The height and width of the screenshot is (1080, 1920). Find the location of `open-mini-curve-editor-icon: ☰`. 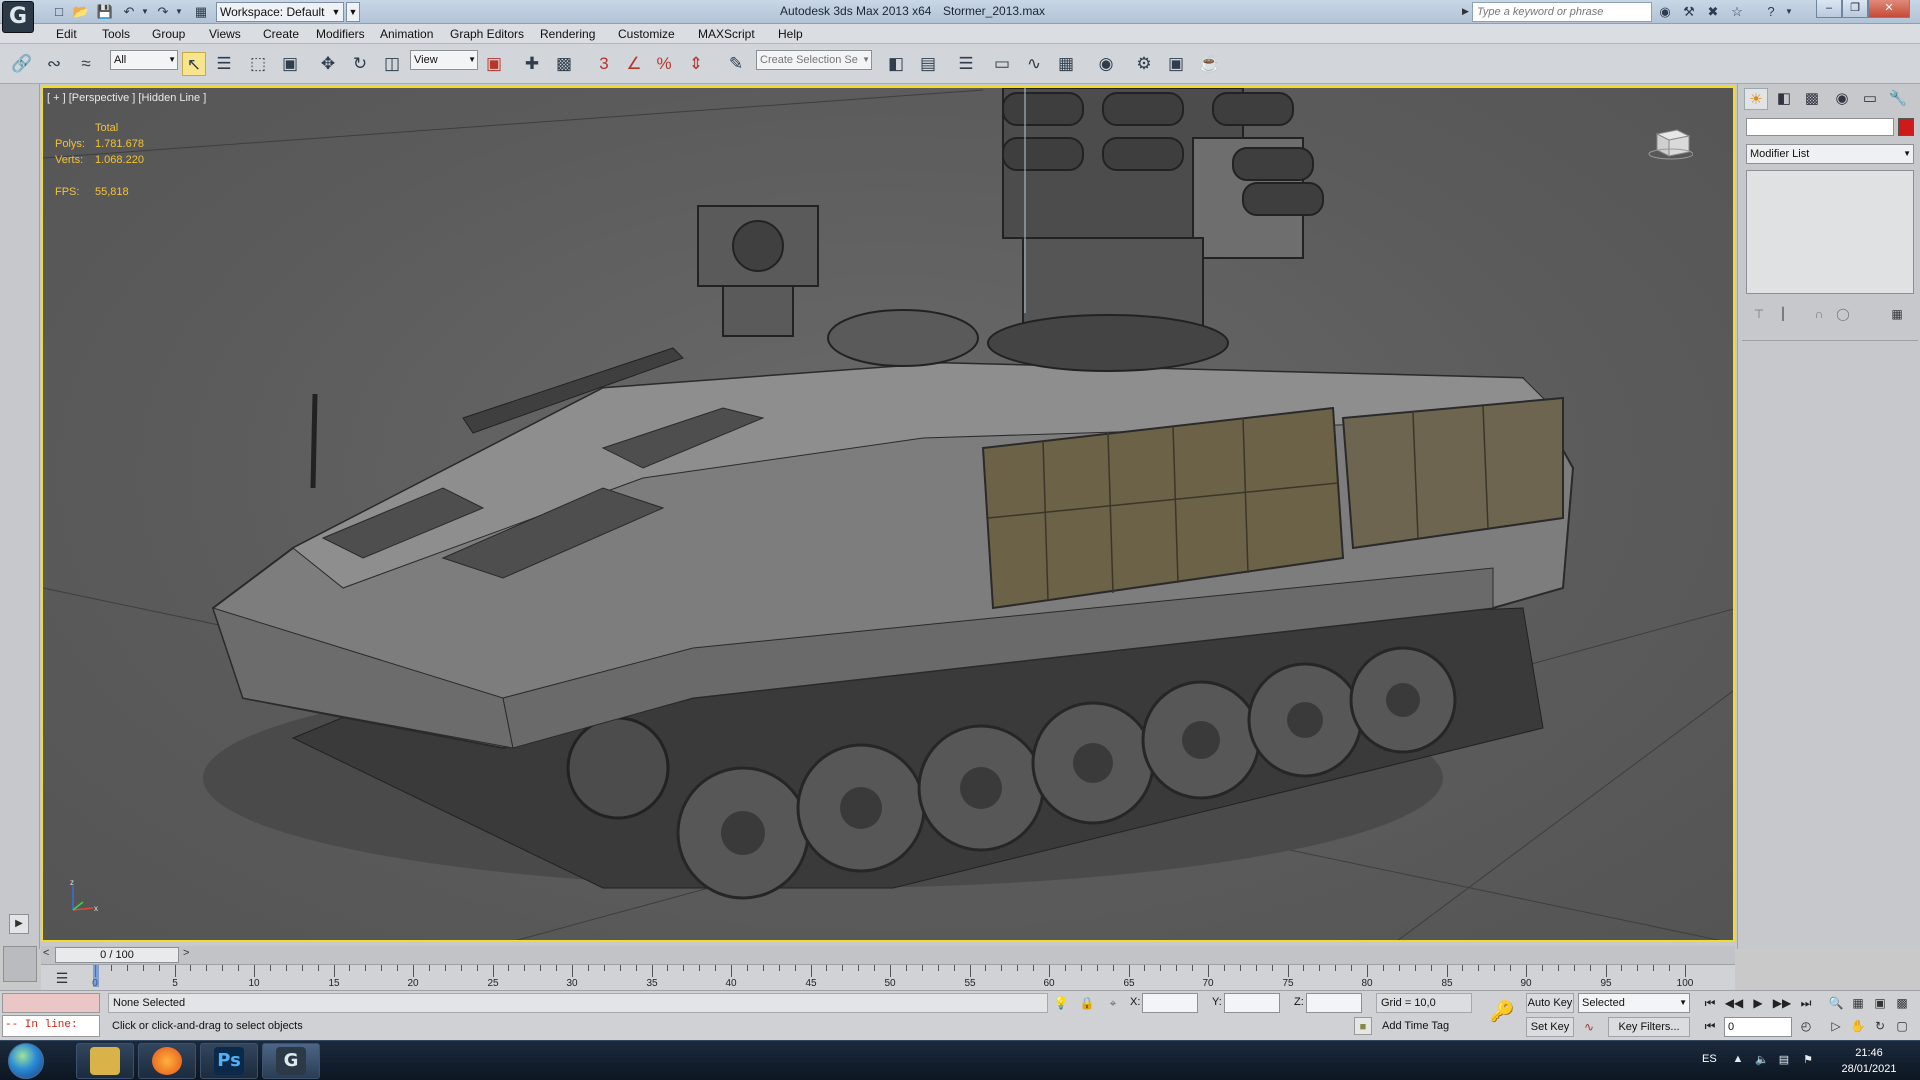

open-mini-curve-editor-icon: ☰ is located at coordinates (62, 978).